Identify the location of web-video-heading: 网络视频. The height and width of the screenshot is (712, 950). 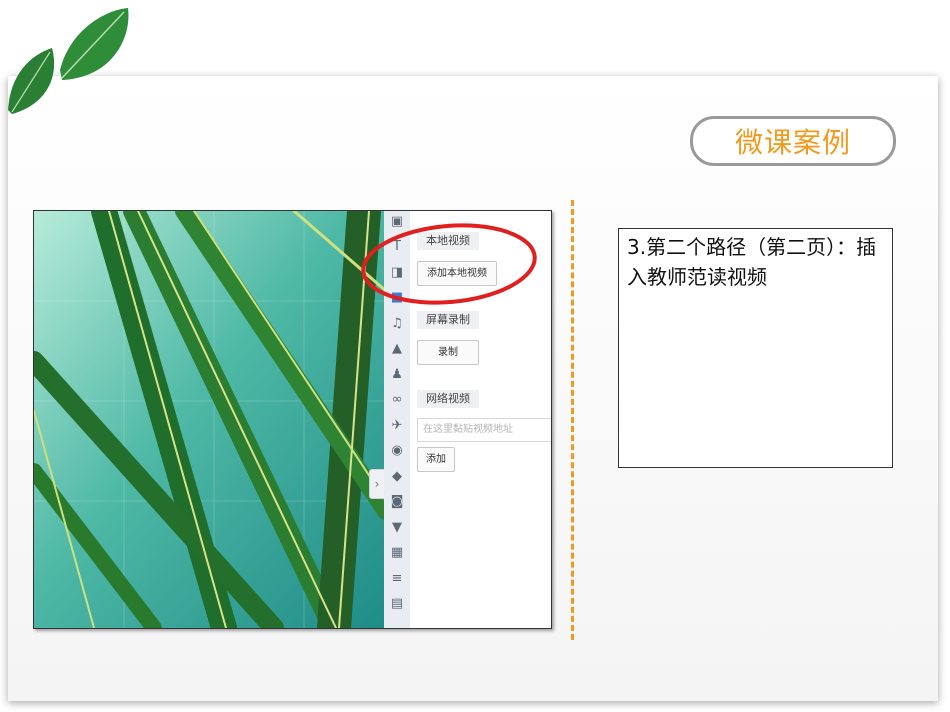
(448, 399).